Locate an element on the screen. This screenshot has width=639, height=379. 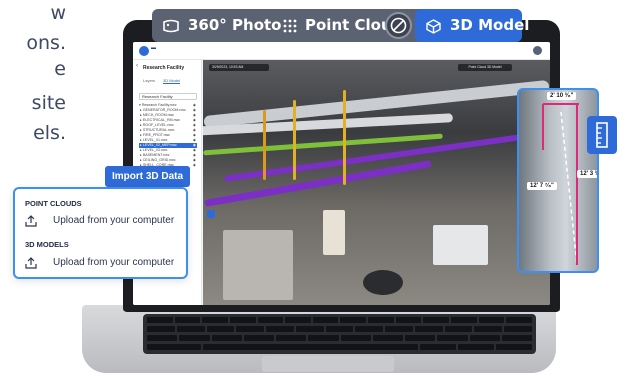
sidebar-tabs: Layers 3D Model is located at coordinates (168, 82).